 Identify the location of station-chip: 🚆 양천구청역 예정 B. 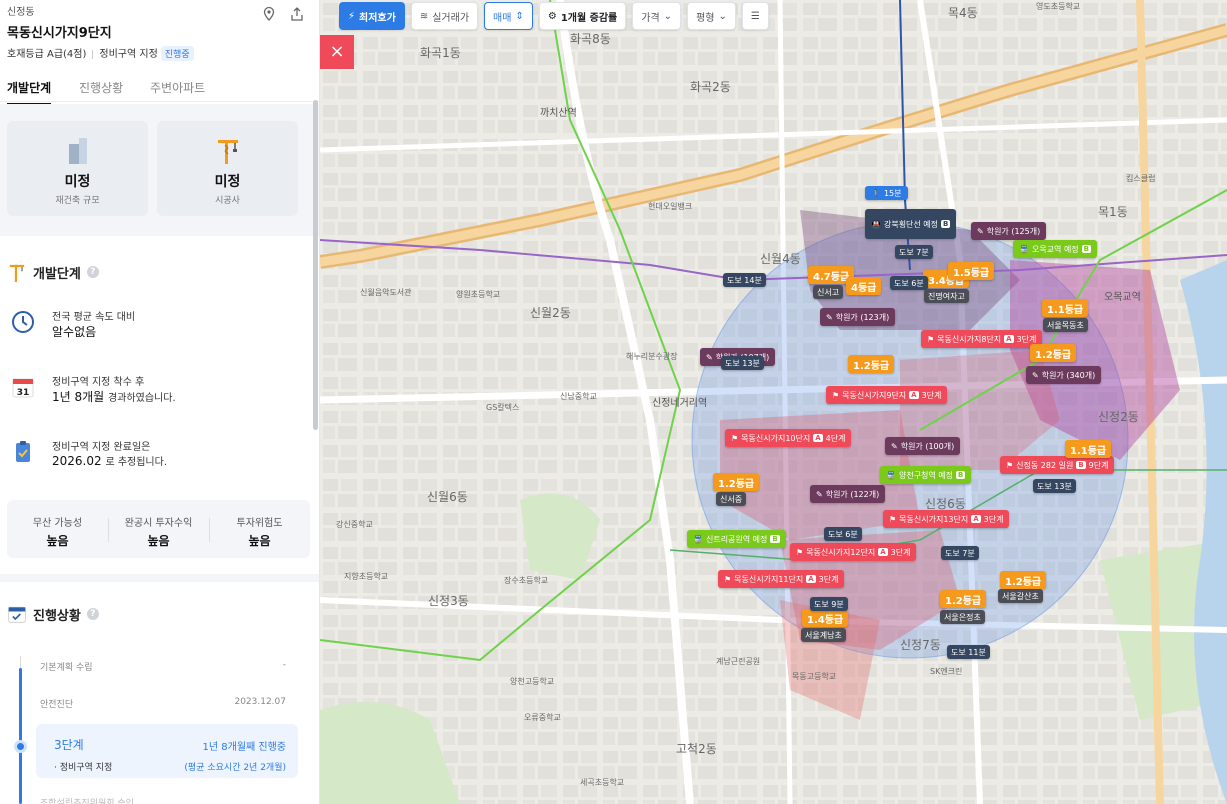
(926, 475).